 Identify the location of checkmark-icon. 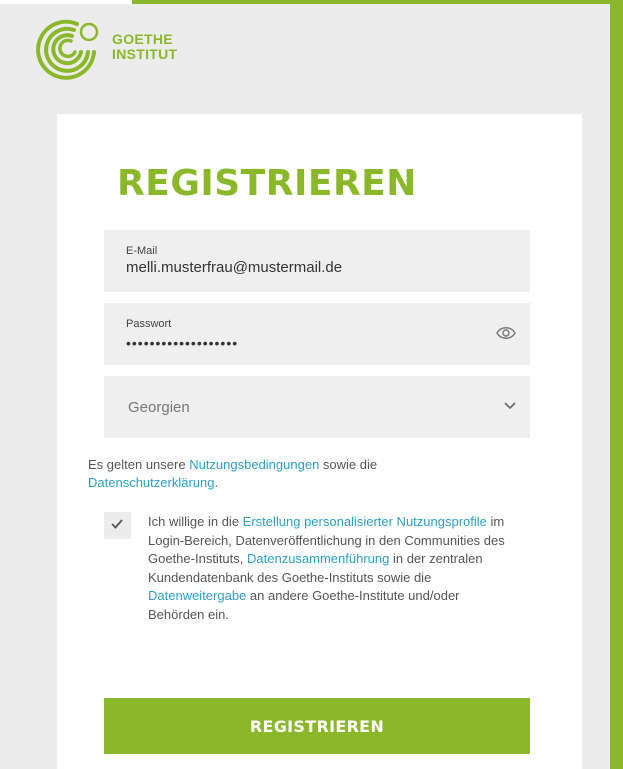
(117, 524).